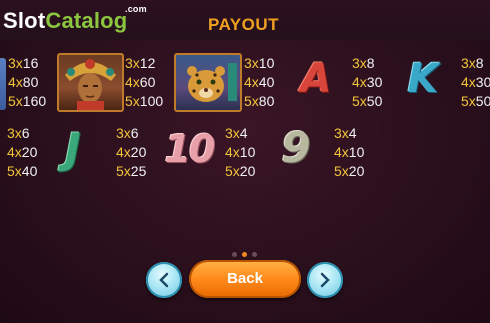 Image resolution: width=490 pixels, height=323 pixels. I want to click on number-nine-icon: 9, so click(296, 147).